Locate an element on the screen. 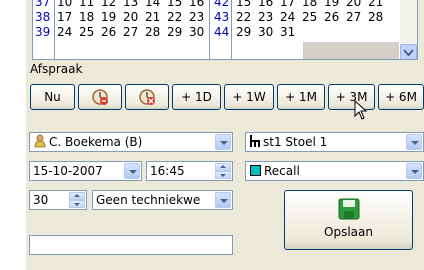 The image size is (424, 270). scroll-down-button is located at coordinates (408, 51).